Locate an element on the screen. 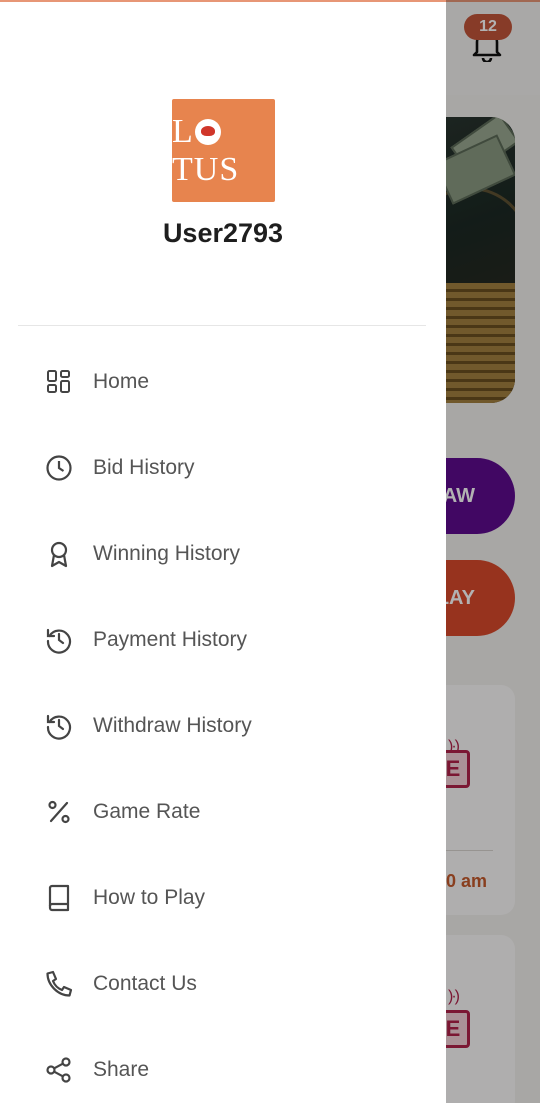 The image size is (540, 1103). menu-item-withdraw-history: Withdraw History is located at coordinates (223, 726).